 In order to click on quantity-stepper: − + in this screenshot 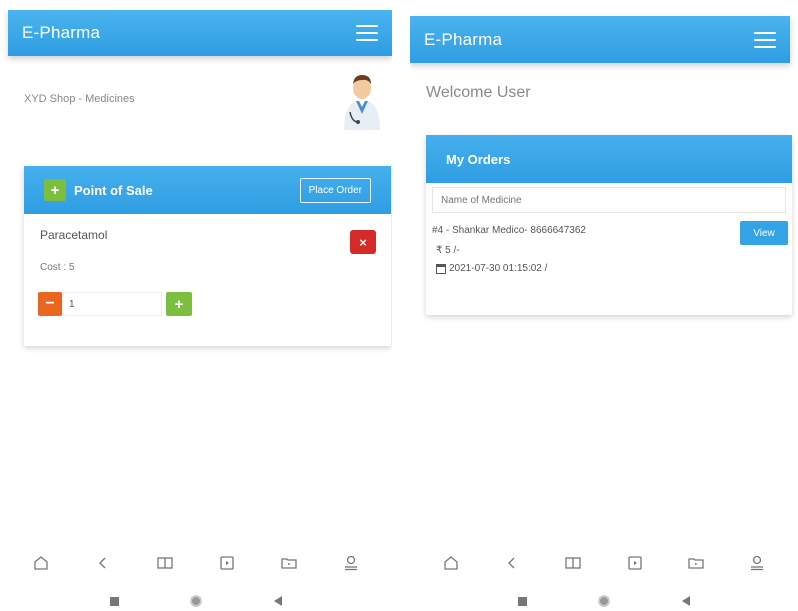, I will do `click(115, 304)`.